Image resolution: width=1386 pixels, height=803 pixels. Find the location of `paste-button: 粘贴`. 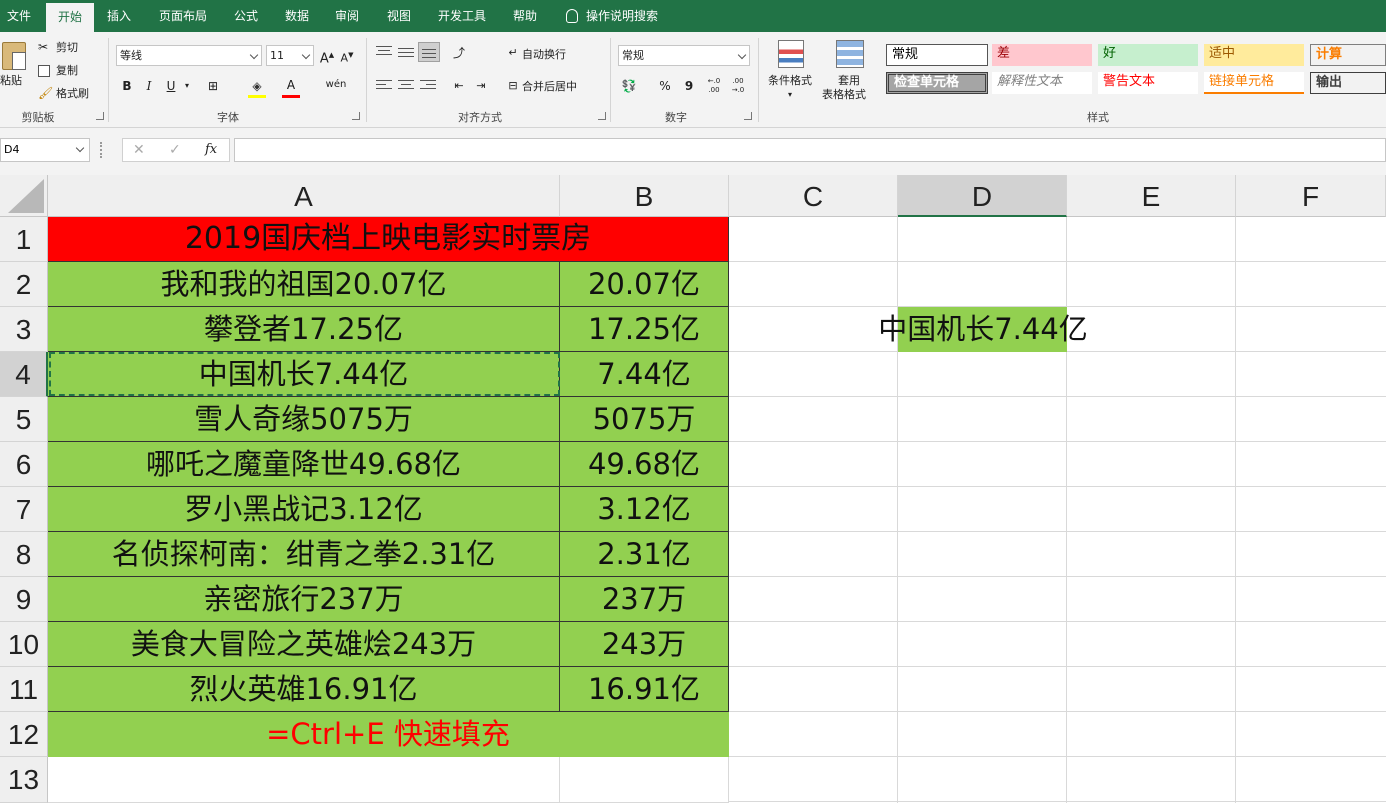

paste-button: 粘贴 is located at coordinates (15, 70).